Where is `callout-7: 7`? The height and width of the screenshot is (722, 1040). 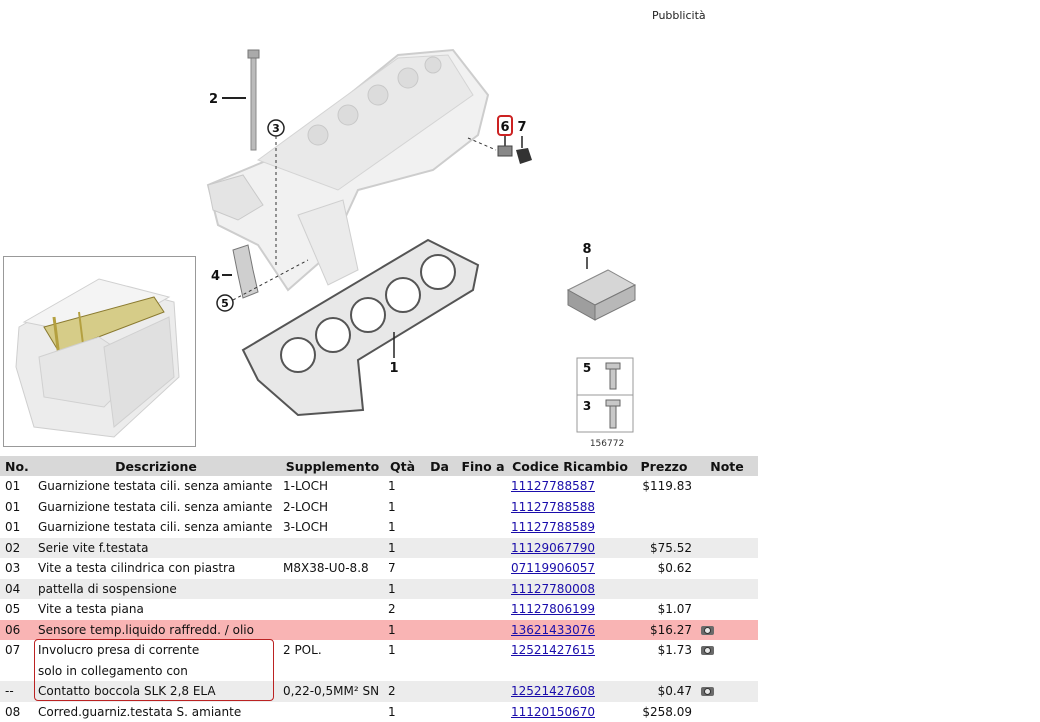
callout-7: 7 is located at coordinates (521, 127).